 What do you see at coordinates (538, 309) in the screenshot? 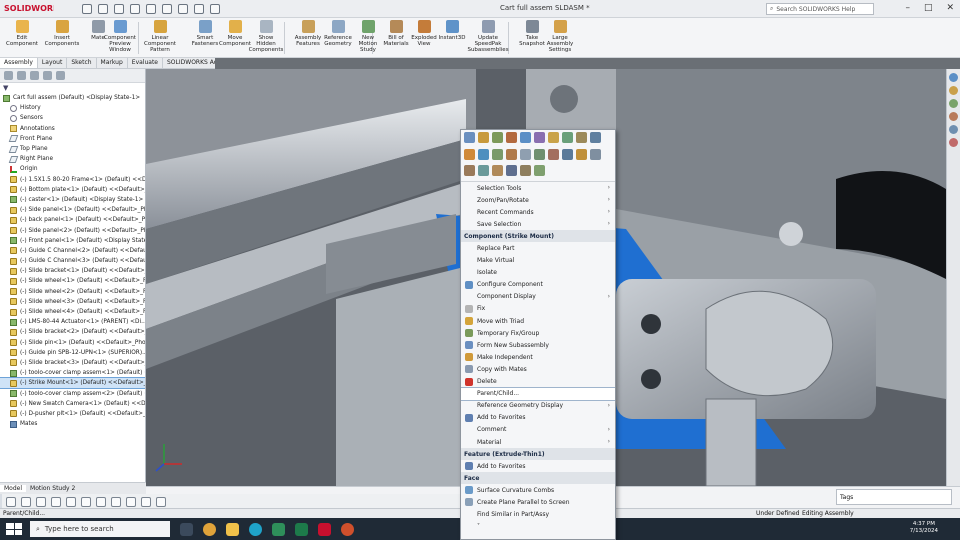
I see `menu-item: Fix` at bounding box center [538, 309].